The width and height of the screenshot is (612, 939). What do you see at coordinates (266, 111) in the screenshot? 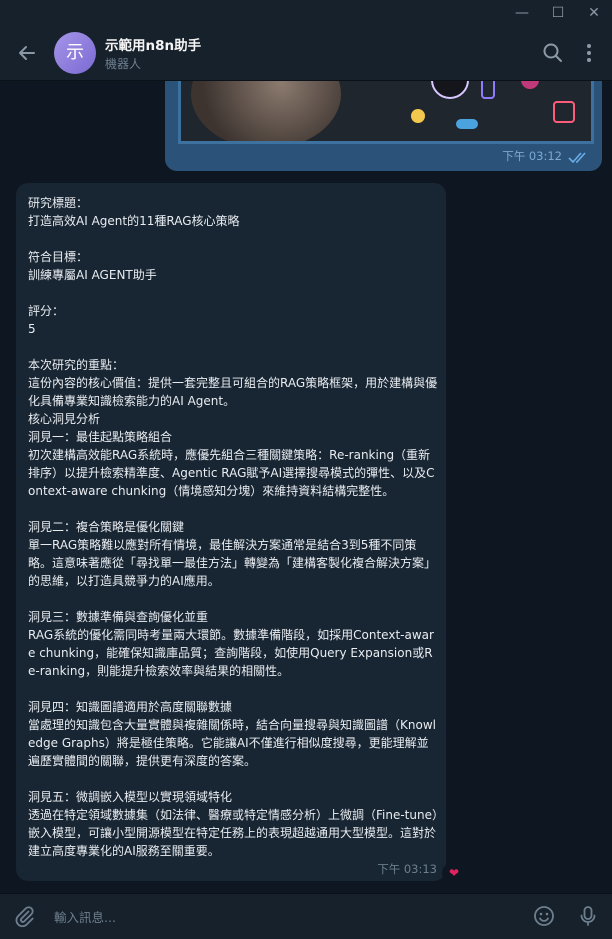
I see `image-person-graphic` at bounding box center [266, 111].